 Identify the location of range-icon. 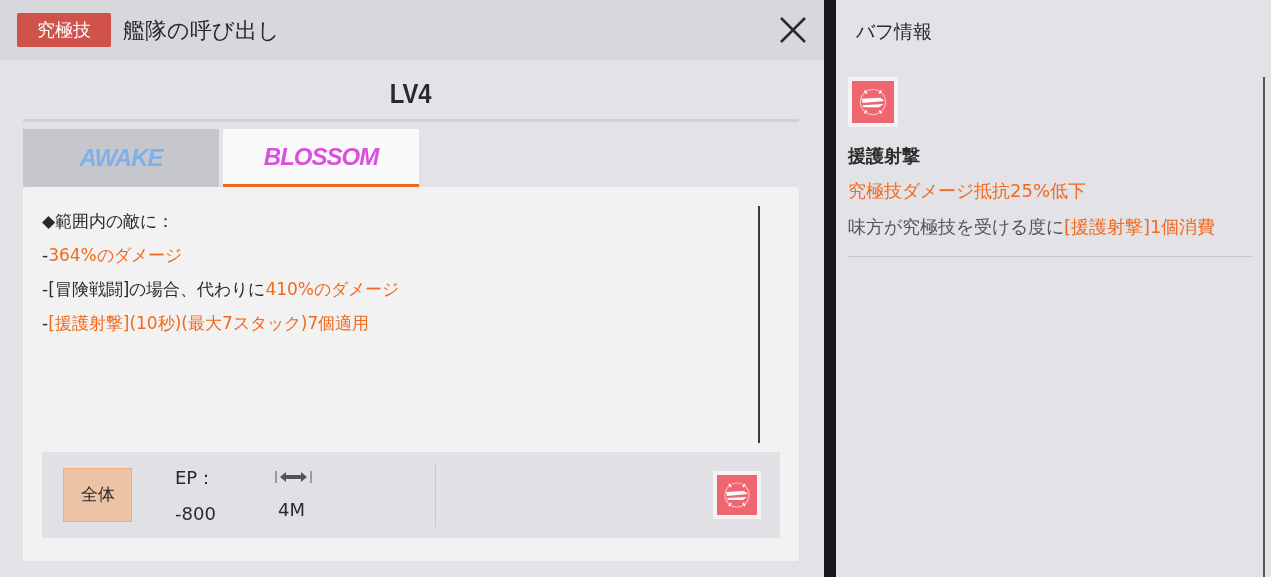
(293, 477).